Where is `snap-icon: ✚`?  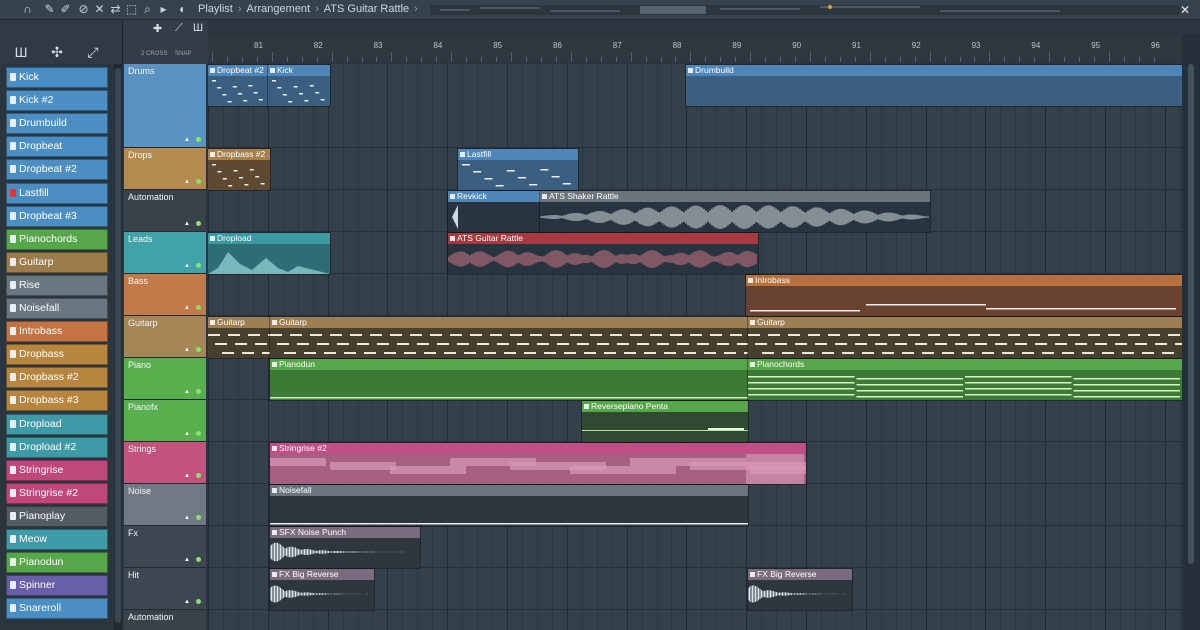
snap-icon: ✚ is located at coordinates (157, 28).